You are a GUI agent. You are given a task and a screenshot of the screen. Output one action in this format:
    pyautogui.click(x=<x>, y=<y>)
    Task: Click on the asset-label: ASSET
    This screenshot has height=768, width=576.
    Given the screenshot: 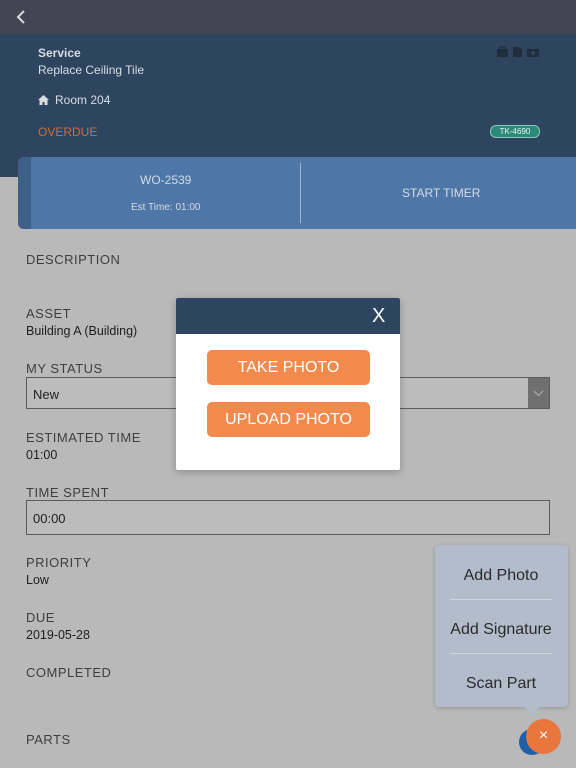 What is the action you would take?
    pyautogui.click(x=49, y=313)
    